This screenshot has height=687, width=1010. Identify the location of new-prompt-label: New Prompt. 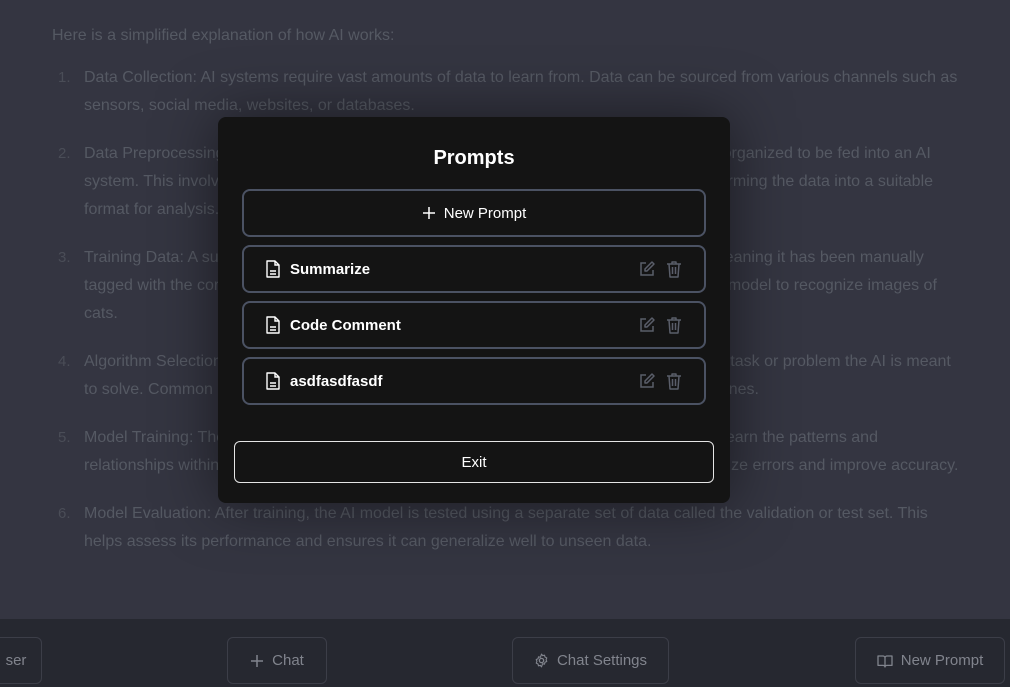
(485, 213).